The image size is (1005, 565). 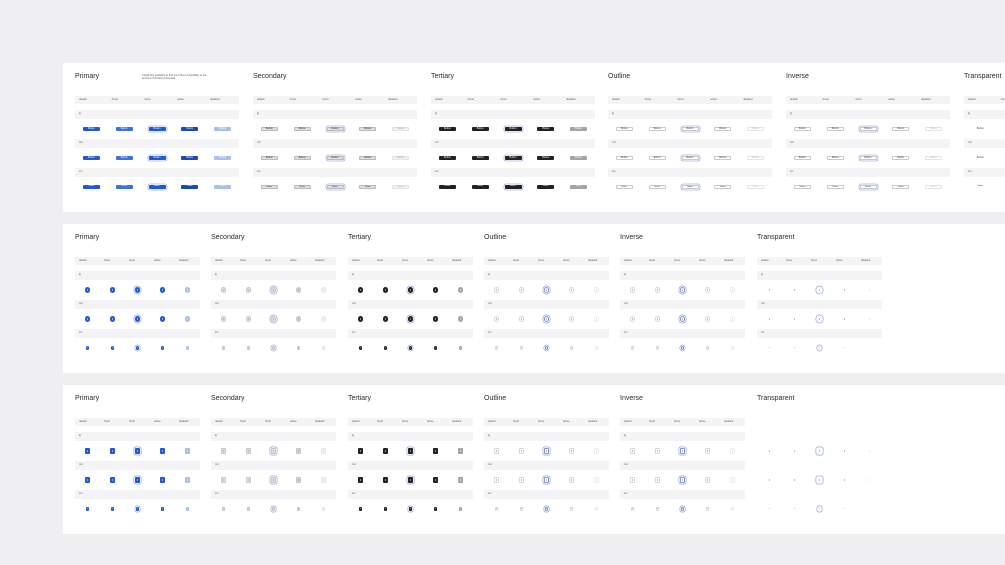 What do you see at coordinates (682, 290) in the screenshot?
I see `inverse-icon-button-lg-focus` at bounding box center [682, 290].